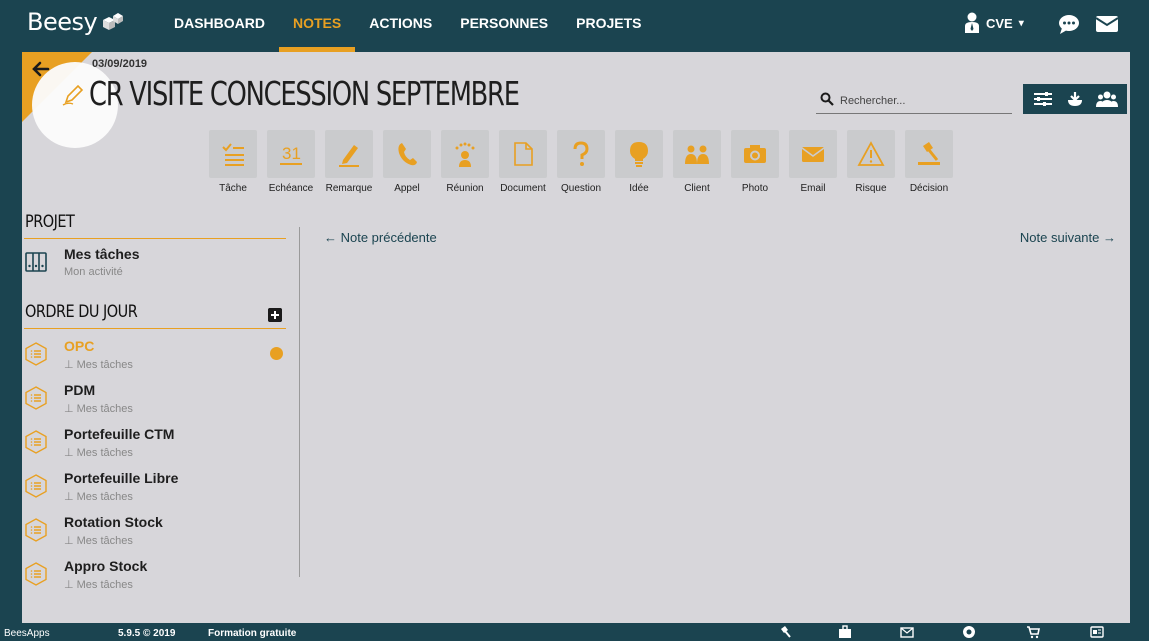  Describe the element at coordinates (119, 434) in the screenshot. I see `item-name: Portefeuille CTM` at that location.